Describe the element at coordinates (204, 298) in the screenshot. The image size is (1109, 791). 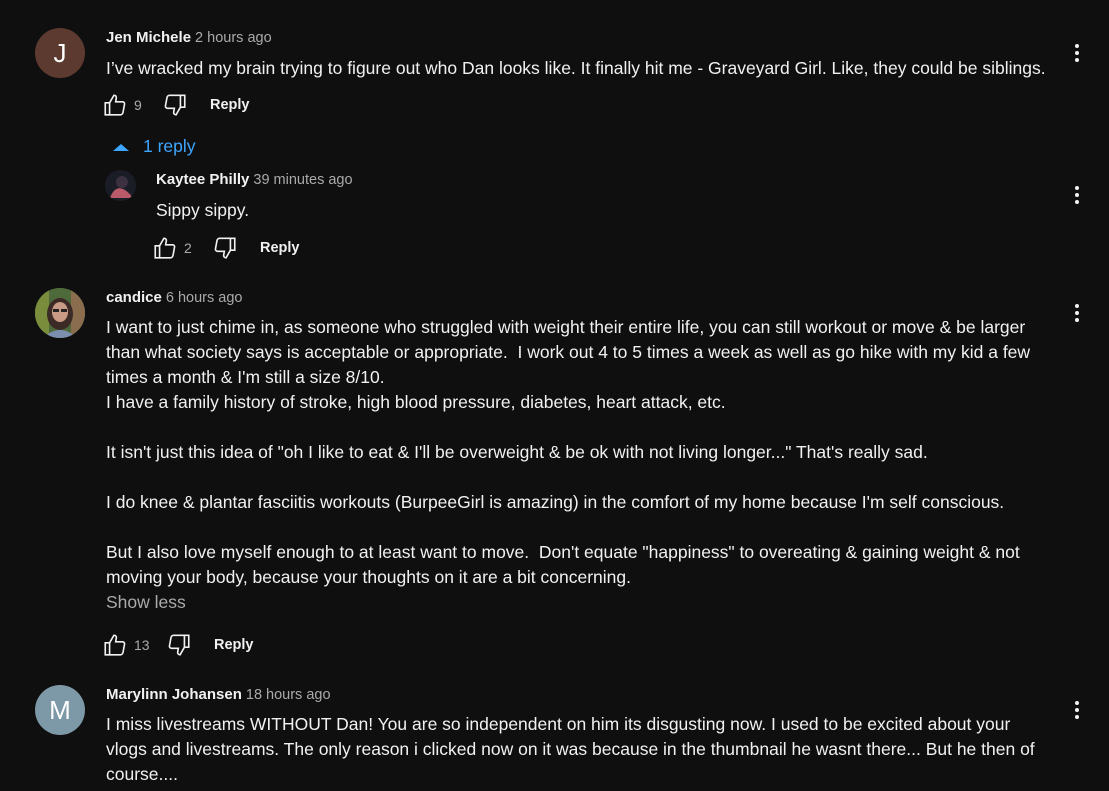
I see `comment-timestamp: 6 hours ago` at that location.